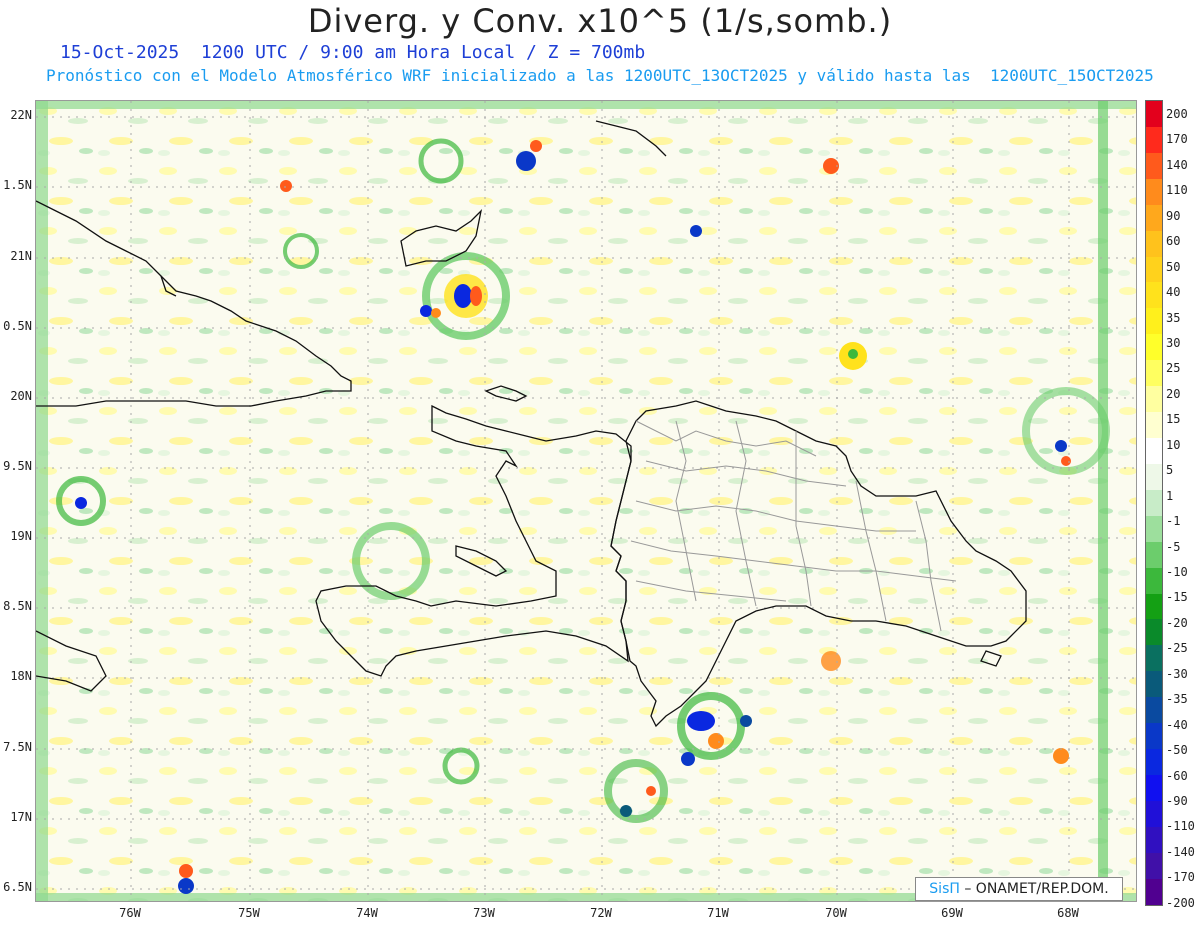 This screenshot has height=927, width=1200. What do you see at coordinates (1177, 699) in the screenshot?
I see `colorbar-label: -35` at bounding box center [1177, 699].